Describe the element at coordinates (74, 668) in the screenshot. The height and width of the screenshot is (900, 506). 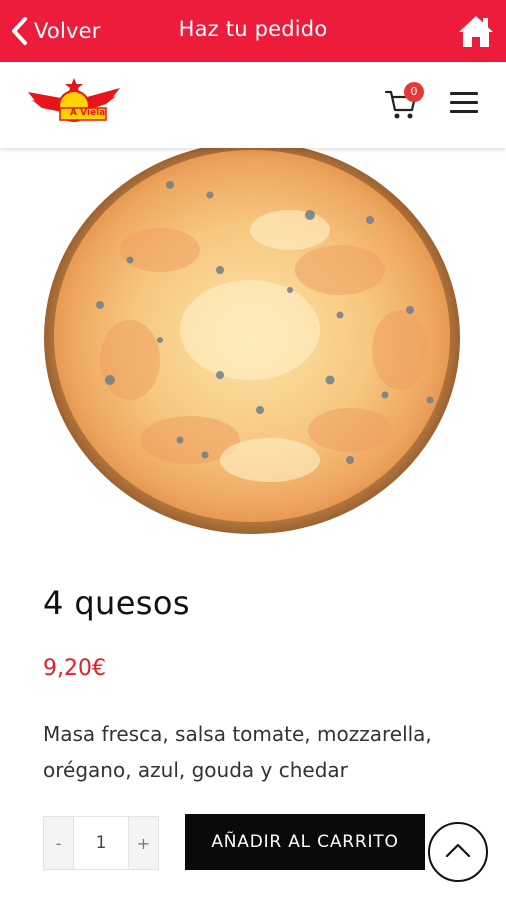
I see `product-price: 9,20€` at that location.